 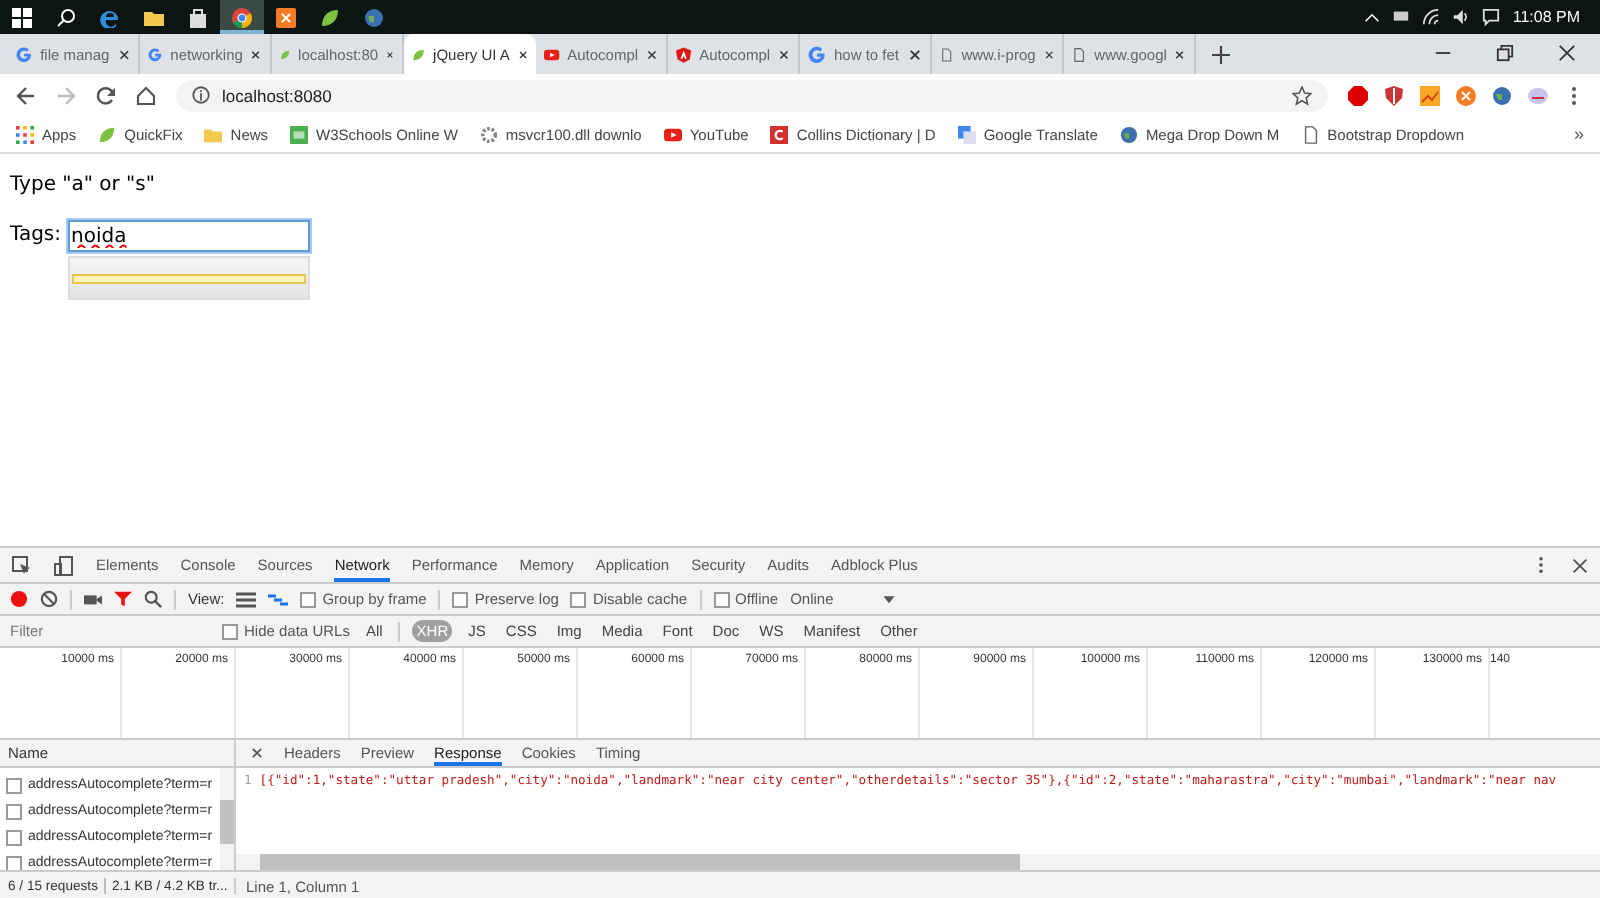 I want to click on back-arrow-icon, so click(x=26, y=95).